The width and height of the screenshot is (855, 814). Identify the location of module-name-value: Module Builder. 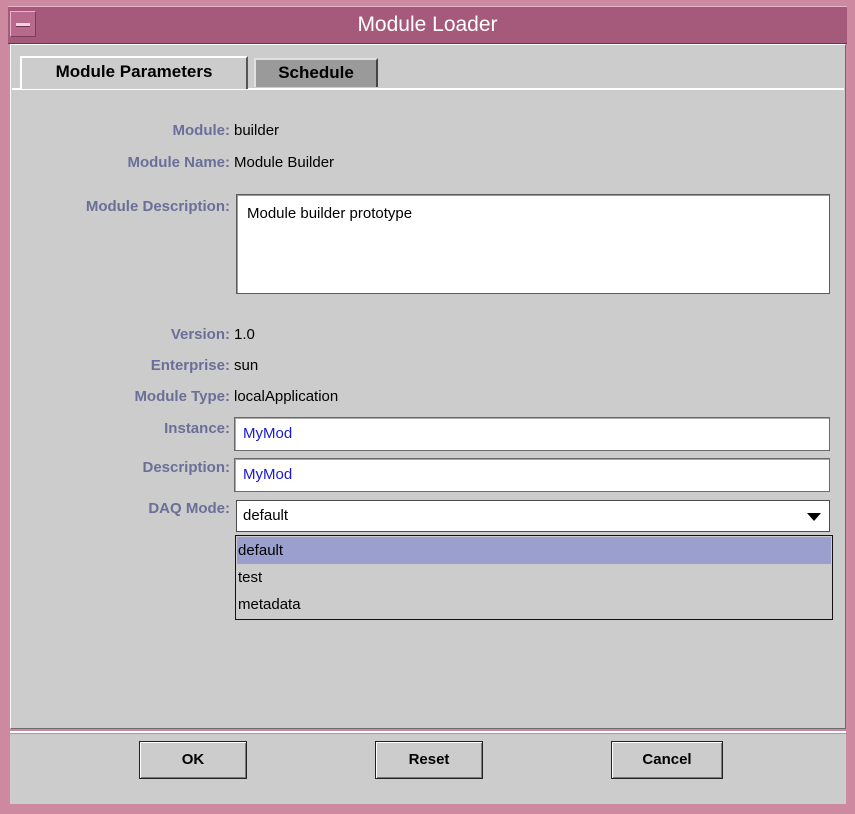
(284, 162).